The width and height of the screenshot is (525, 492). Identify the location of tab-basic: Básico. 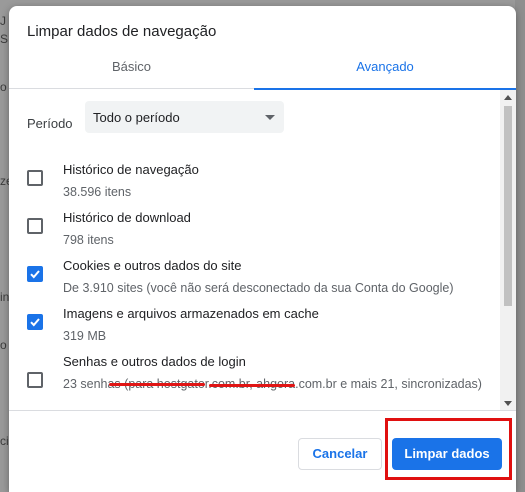
(131, 70).